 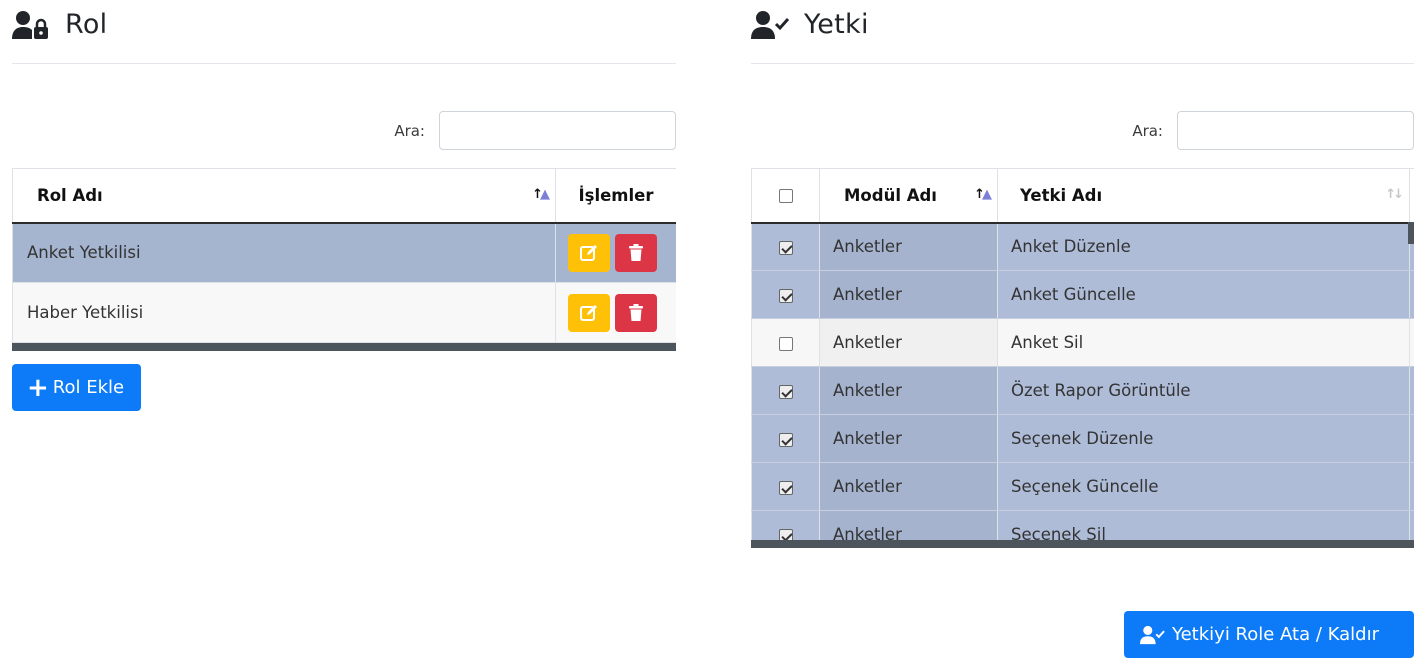 What do you see at coordinates (409, 130) in the screenshot?
I see `rol-search-label: Ara:` at bounding box center [409, 130].